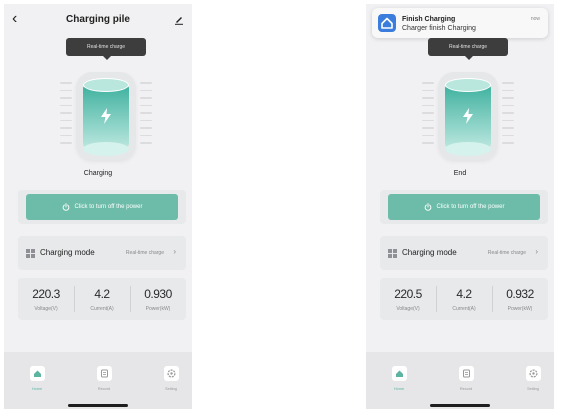  I want to click on page-title: Charging pile, so click(98, 19).